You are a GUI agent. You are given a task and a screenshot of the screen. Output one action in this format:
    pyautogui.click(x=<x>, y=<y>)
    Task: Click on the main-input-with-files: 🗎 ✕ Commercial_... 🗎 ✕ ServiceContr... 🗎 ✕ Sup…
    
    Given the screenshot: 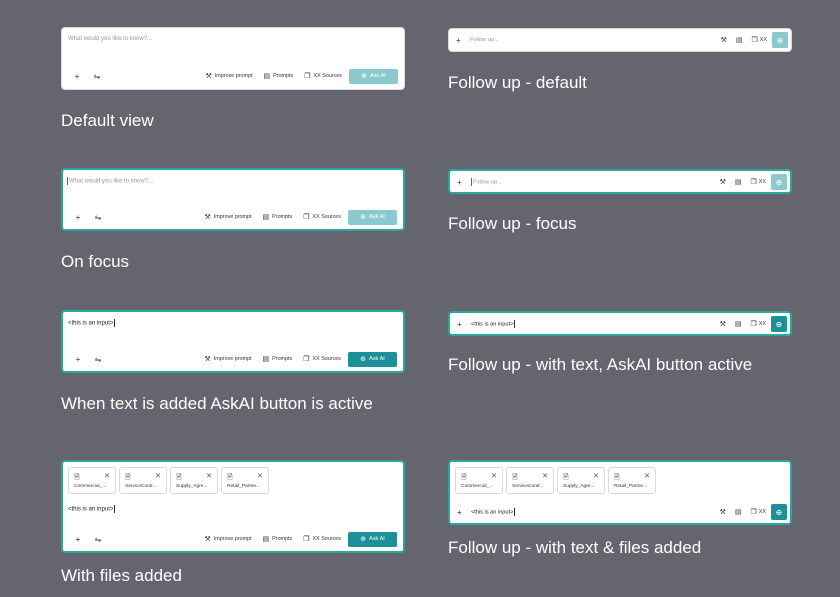 What is the action you would take?
    pyautogui.click(x=233, y=506)
    